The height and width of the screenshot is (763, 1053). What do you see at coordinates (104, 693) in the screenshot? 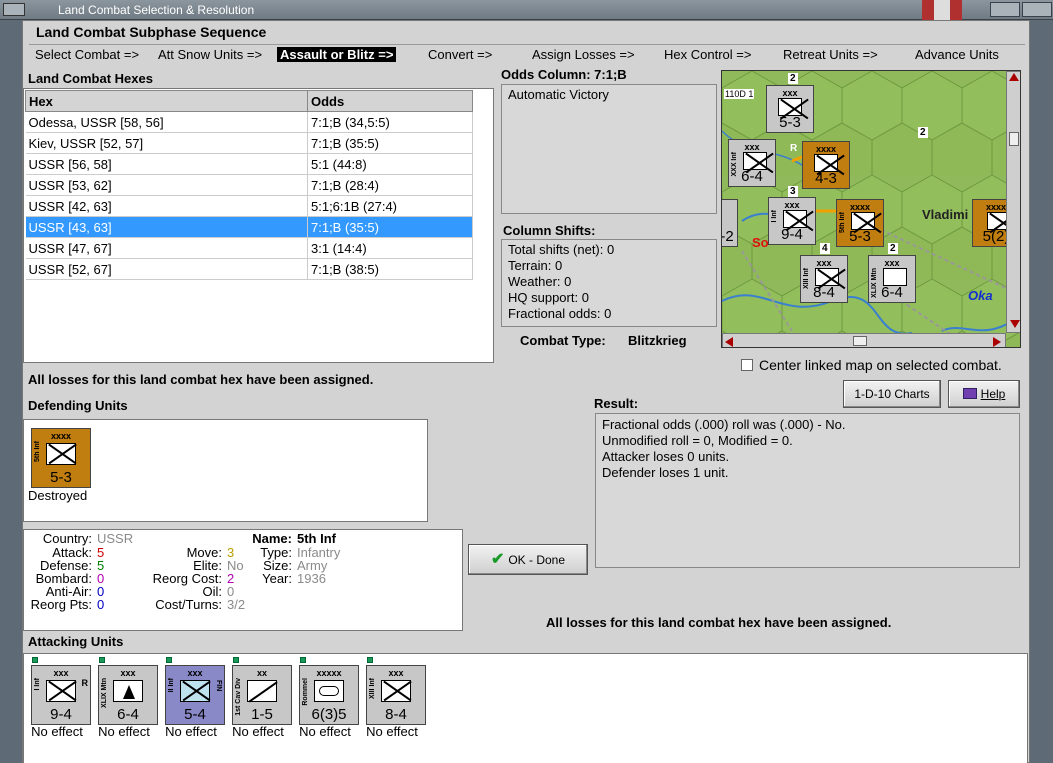
I see `counter-side-label: XLIX Mtn` at bounding box center [104, 693].